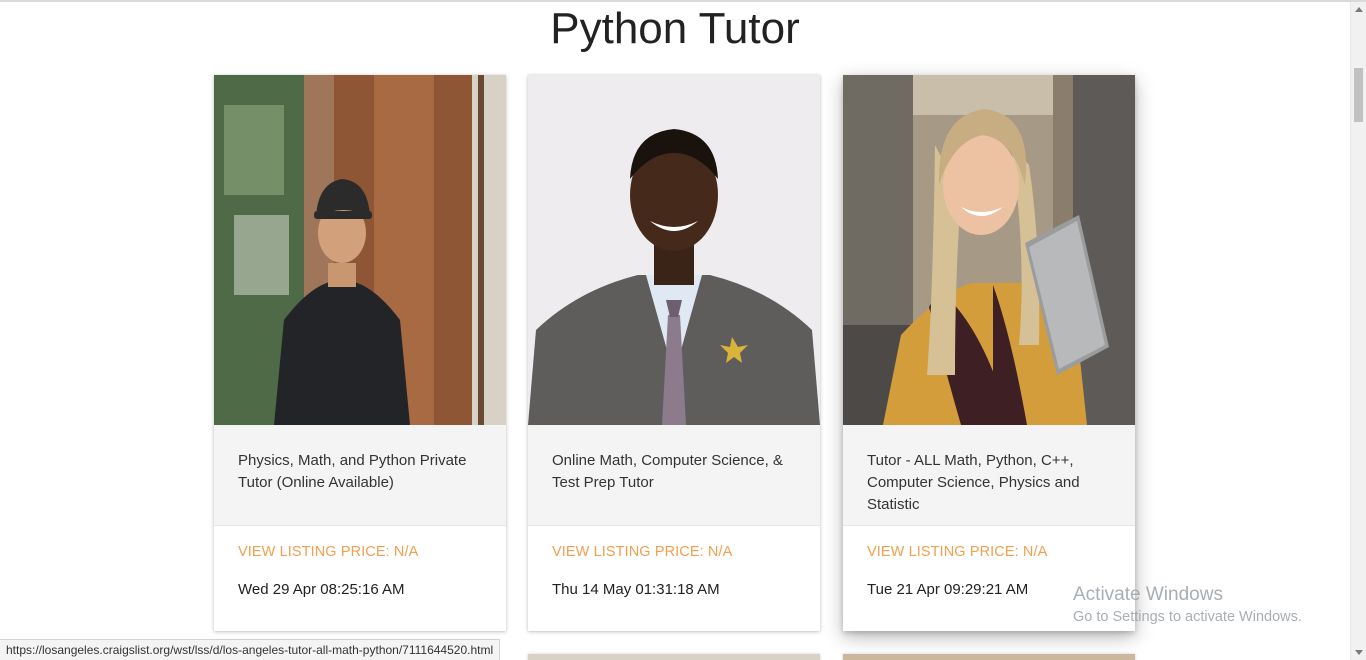 The height and width of the screenshot is (660, 1366). Describe the element at coordinates (1359, 9) in the screenshot. I see `scroll-up-arrow-icon` at that location.